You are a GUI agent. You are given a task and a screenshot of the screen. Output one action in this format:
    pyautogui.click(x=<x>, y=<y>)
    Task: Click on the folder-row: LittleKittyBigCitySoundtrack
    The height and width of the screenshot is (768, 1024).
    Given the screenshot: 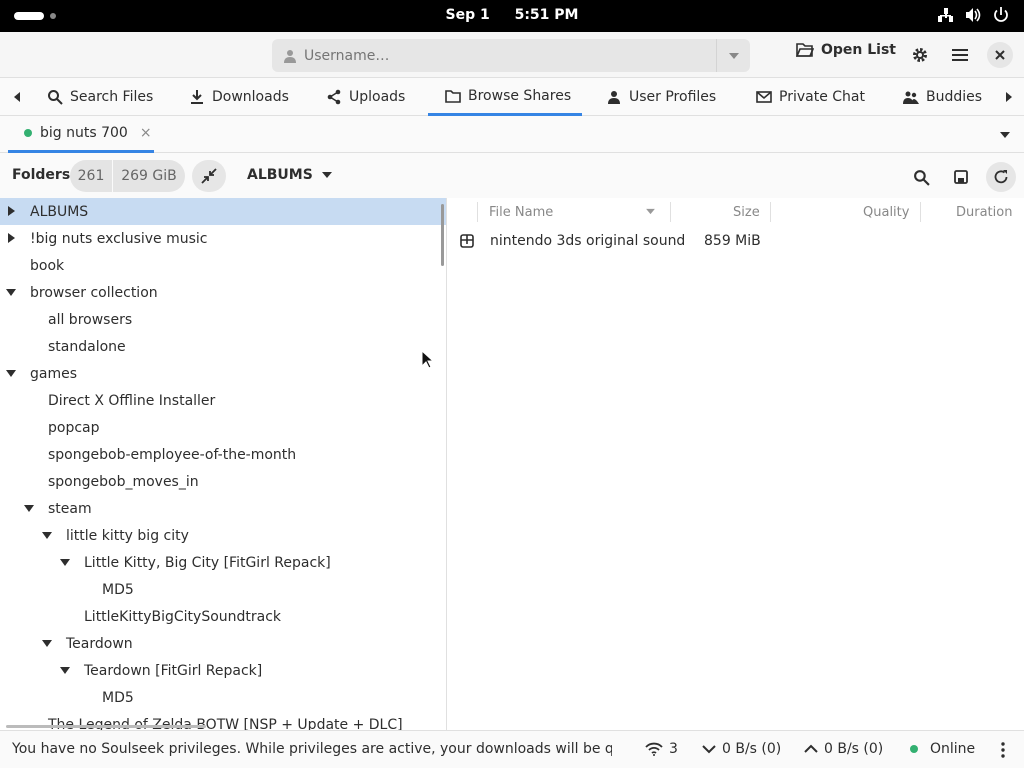 What is the action you would take?
    pyautogui.click(x=223, y=616)
    